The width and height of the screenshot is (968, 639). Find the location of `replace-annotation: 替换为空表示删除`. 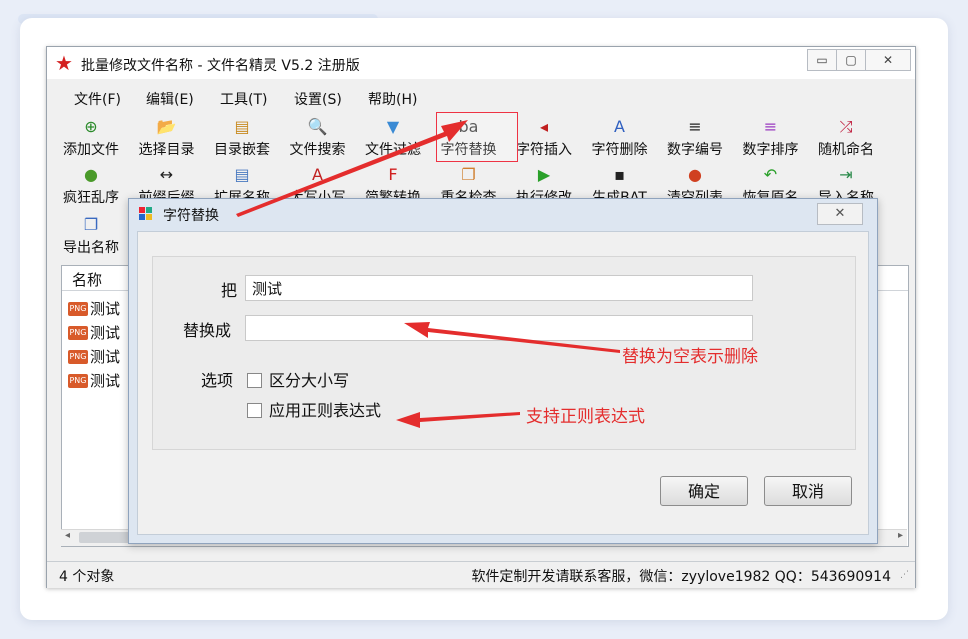

replace-annotation: 替换为空表示删除 is located at coordinates (690, 357).